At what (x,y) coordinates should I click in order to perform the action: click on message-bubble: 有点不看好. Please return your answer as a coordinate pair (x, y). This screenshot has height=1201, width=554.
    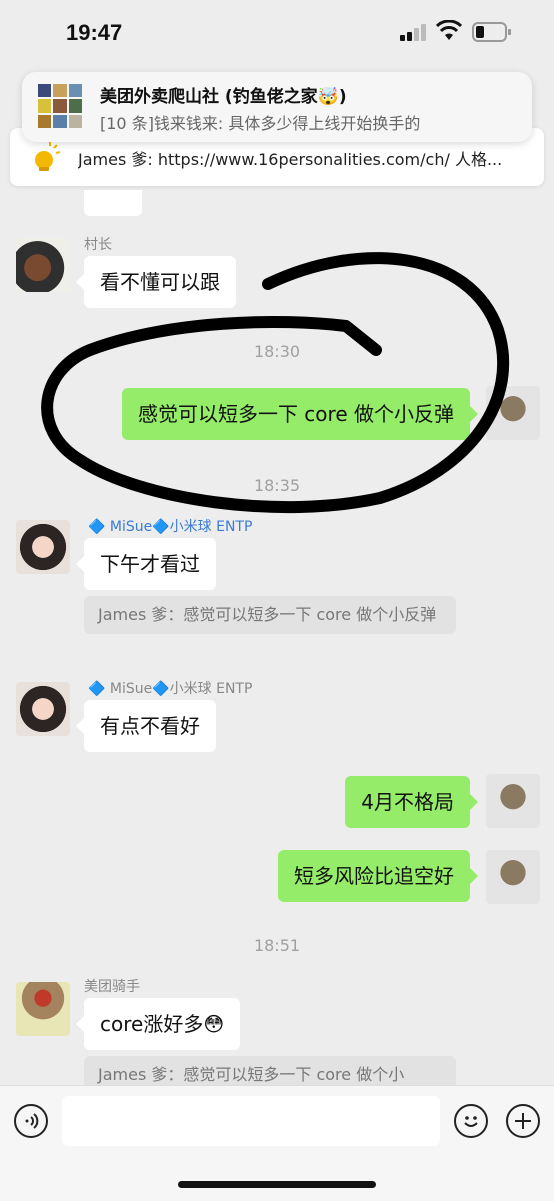
    Looking at the image, I should click on (146, 726).